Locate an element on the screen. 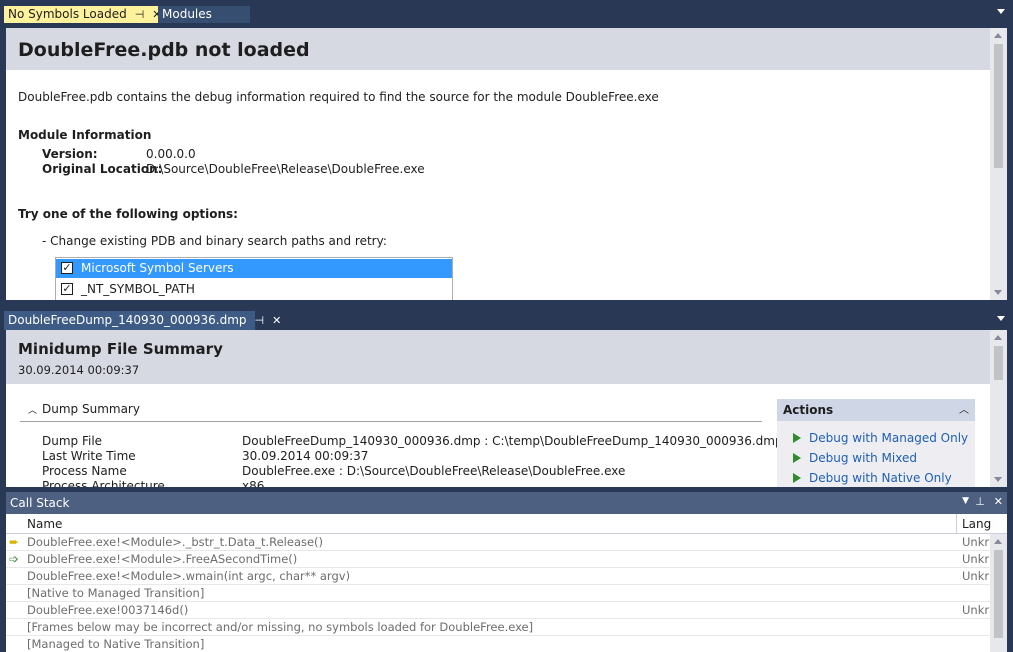 Image resolution: width=1013 pixels, height=652 pixels. column-header-lang: Lang is located at coordinates (976, 524).